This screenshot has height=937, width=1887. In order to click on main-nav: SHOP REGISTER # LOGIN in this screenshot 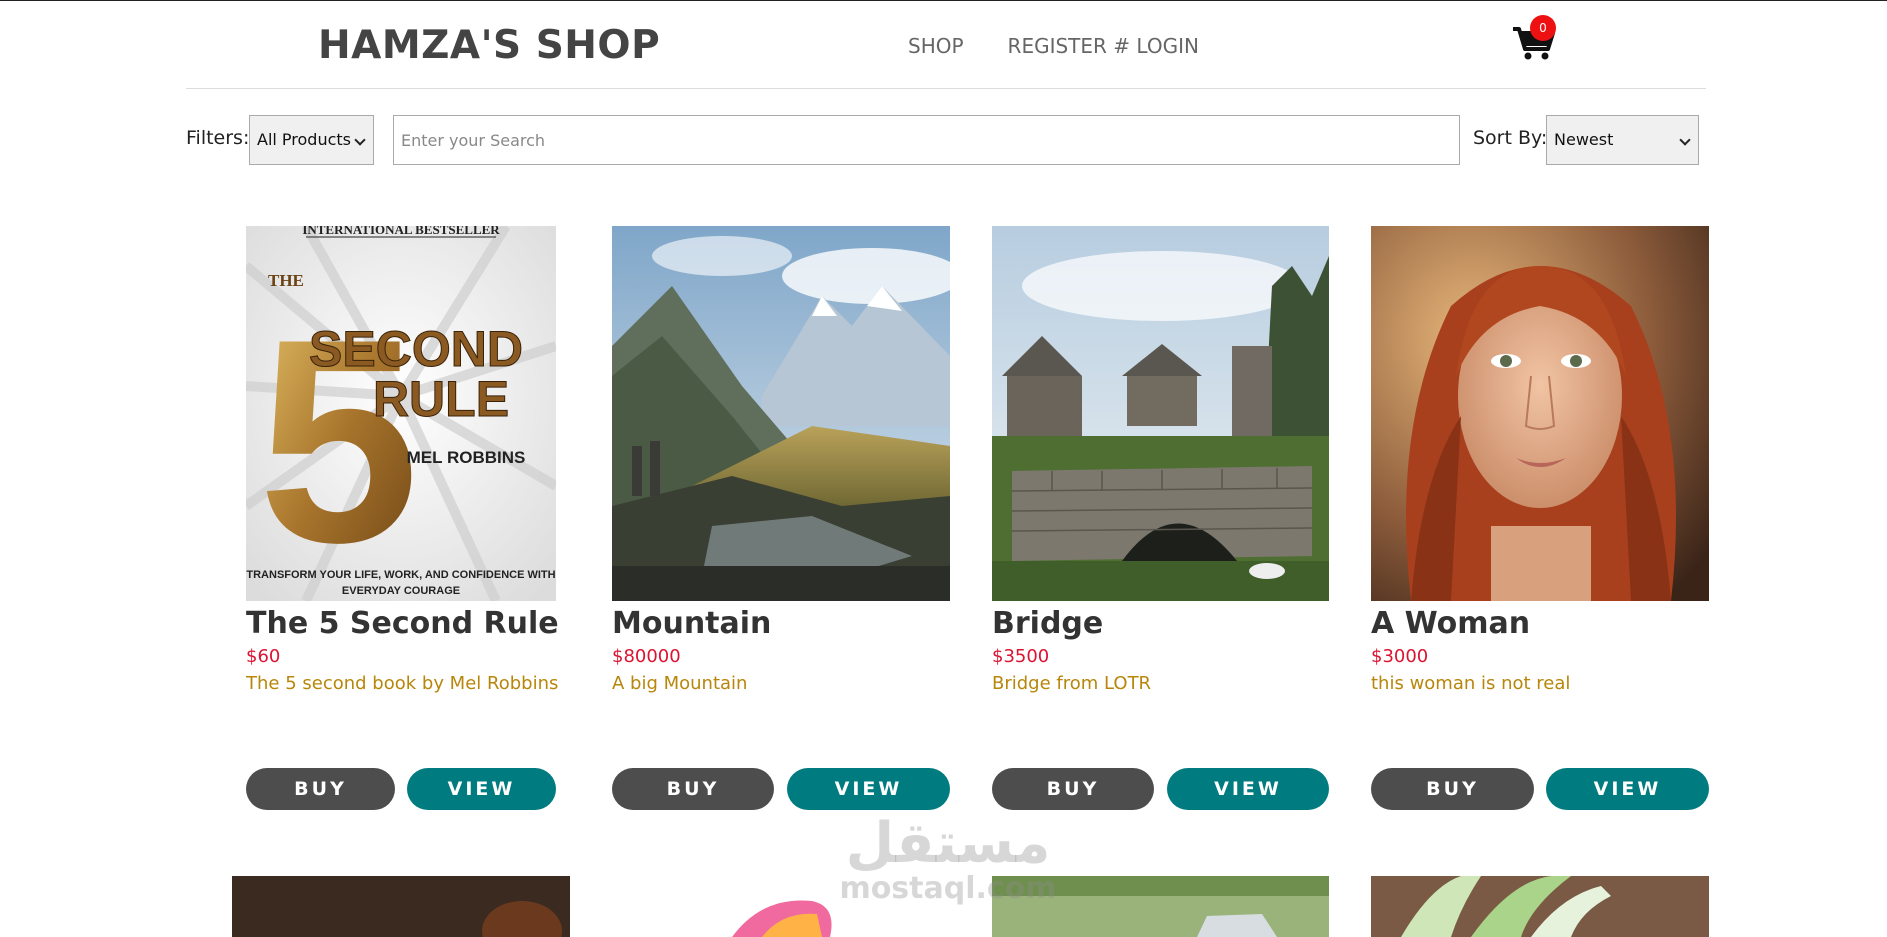, I will do `click(1053, 46)`.